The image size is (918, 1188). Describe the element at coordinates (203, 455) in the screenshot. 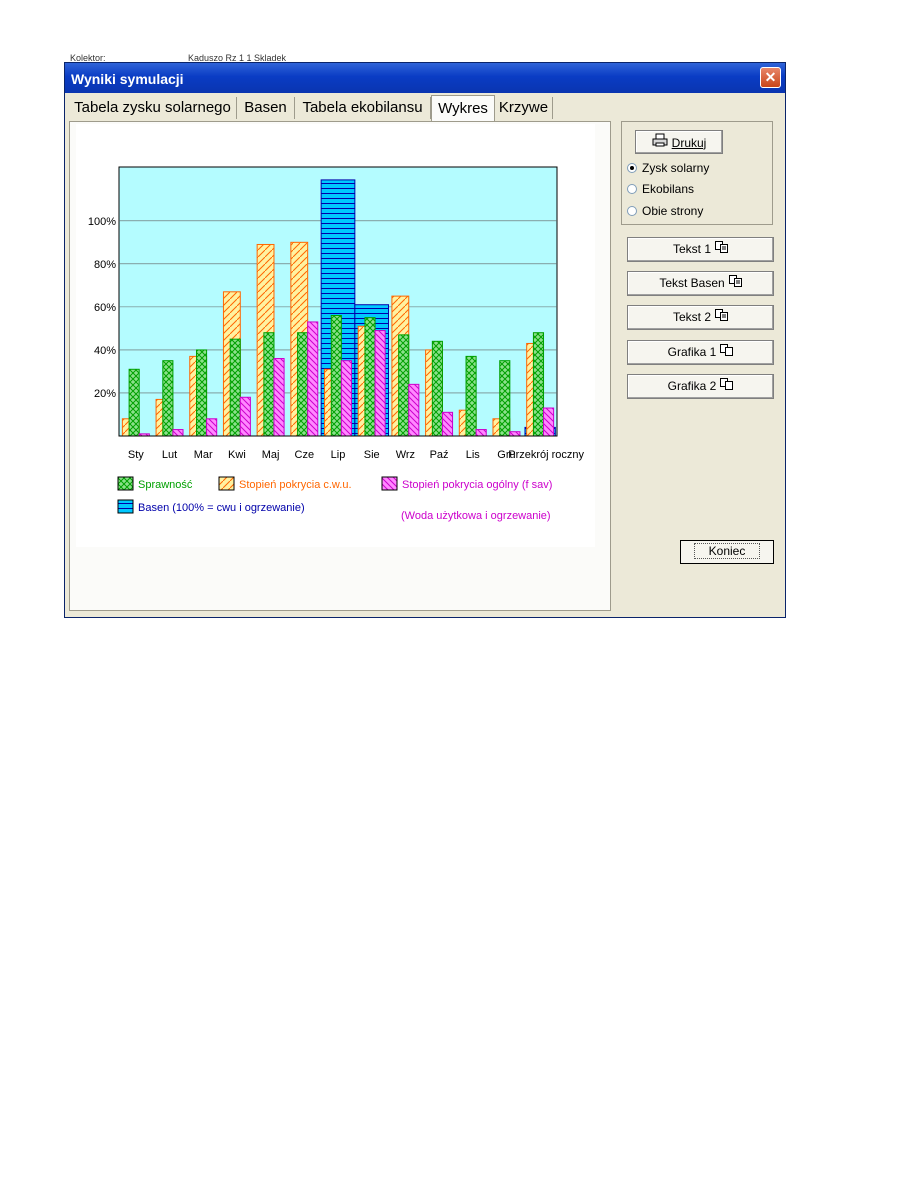

I see `x-tick-label: Mar` at that location.